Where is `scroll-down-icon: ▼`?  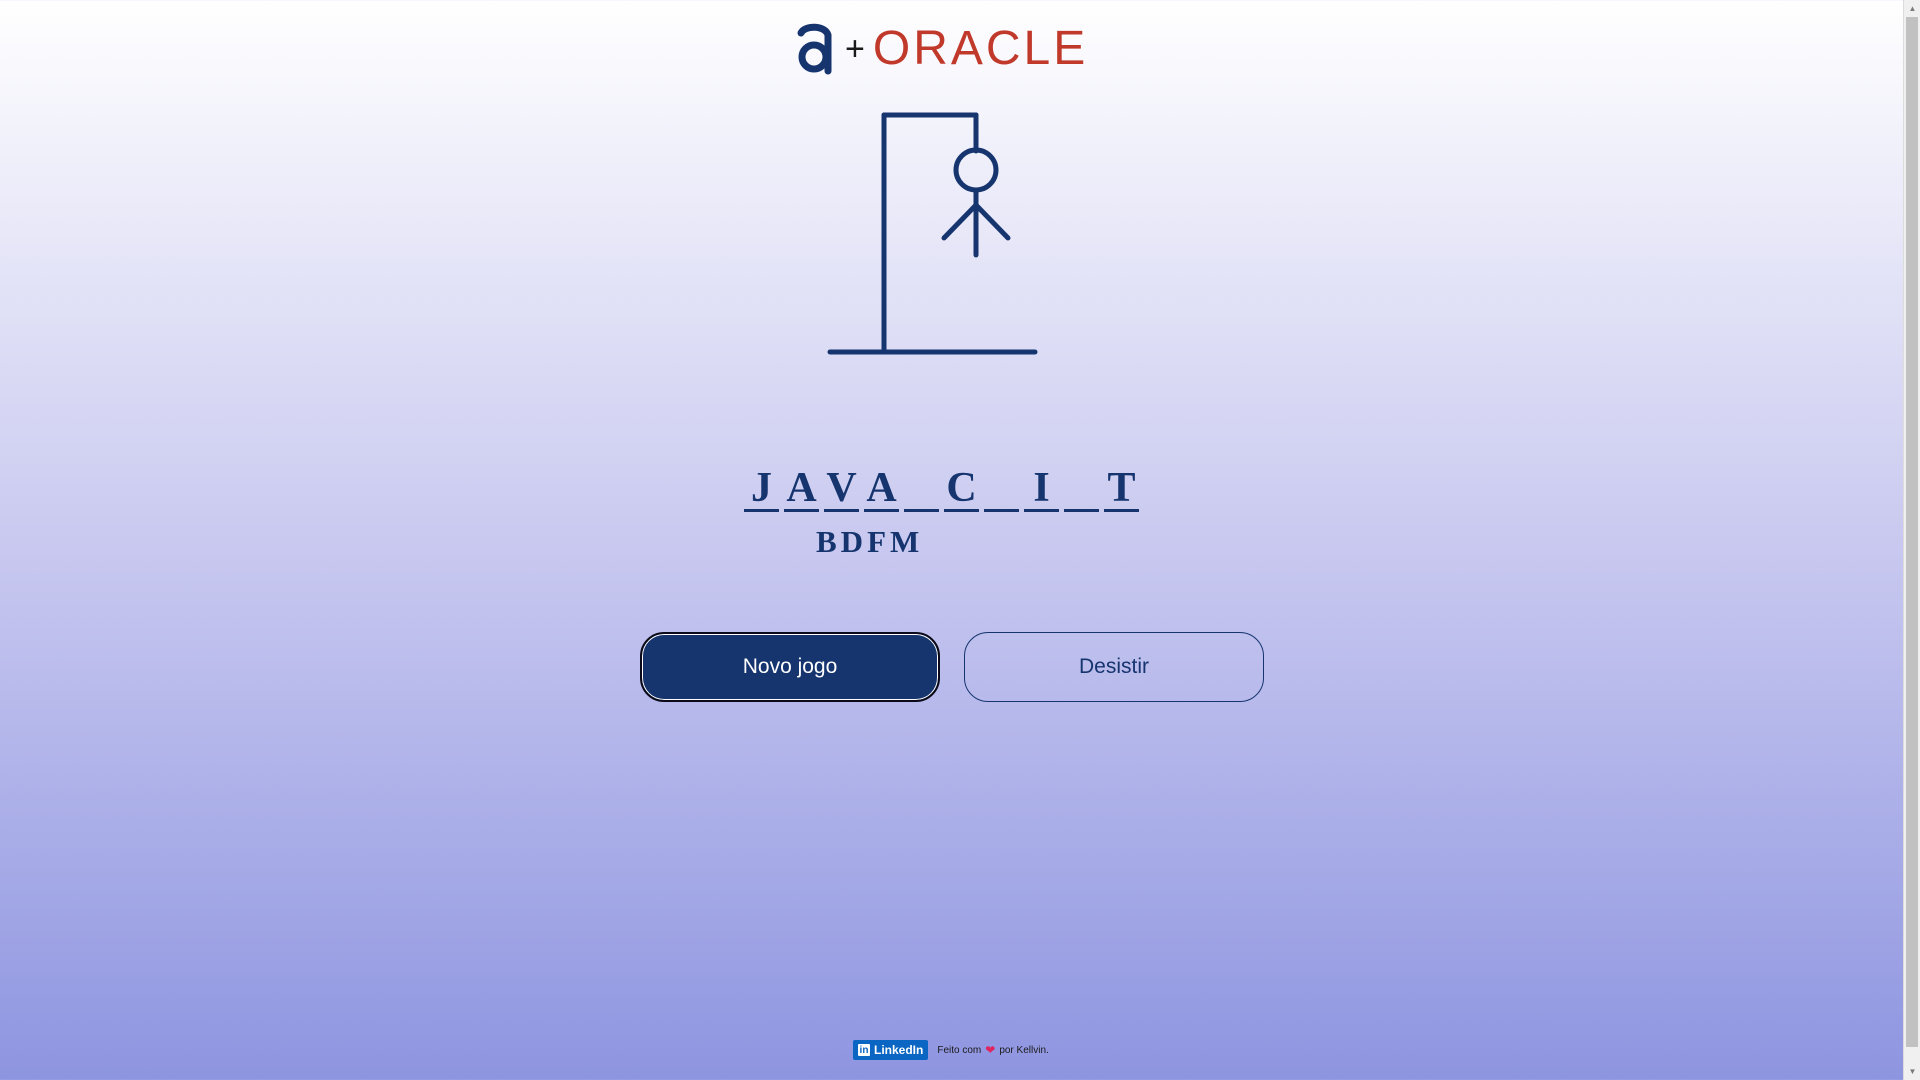
scroll-down-icon: ▼ is located at coordinates (1912, 1071).